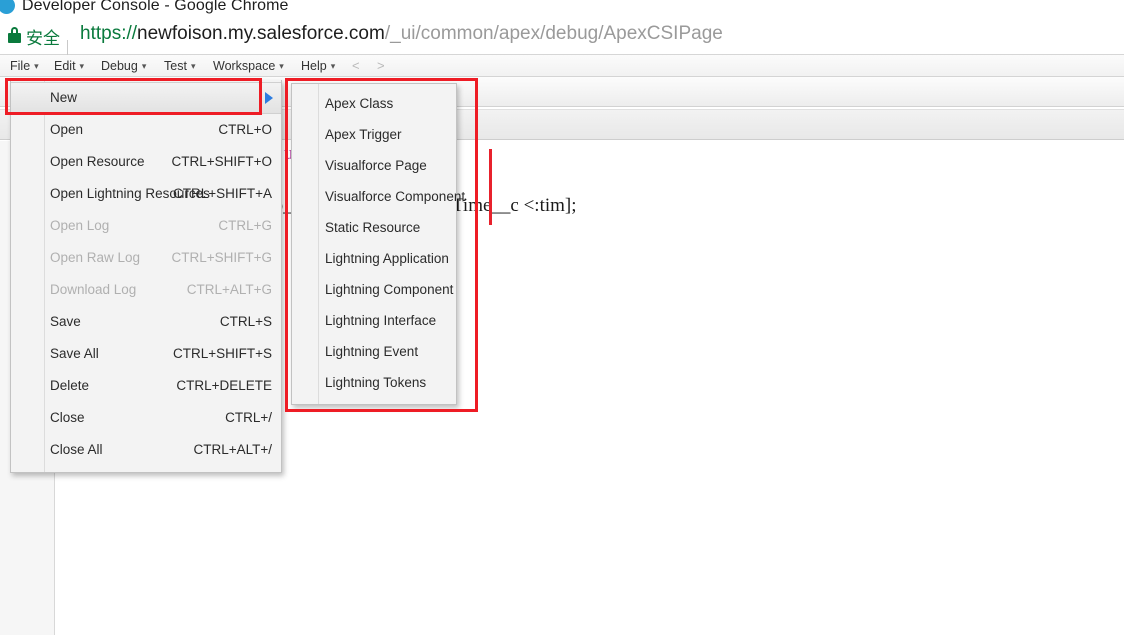 The width and height of the screenshot is (1124, 635). What do you see at coordinates (229, 289) in the screenshot?
I see `menu-item-shortcut: CTRL+ALT+G` at bounding box center [229, 289].